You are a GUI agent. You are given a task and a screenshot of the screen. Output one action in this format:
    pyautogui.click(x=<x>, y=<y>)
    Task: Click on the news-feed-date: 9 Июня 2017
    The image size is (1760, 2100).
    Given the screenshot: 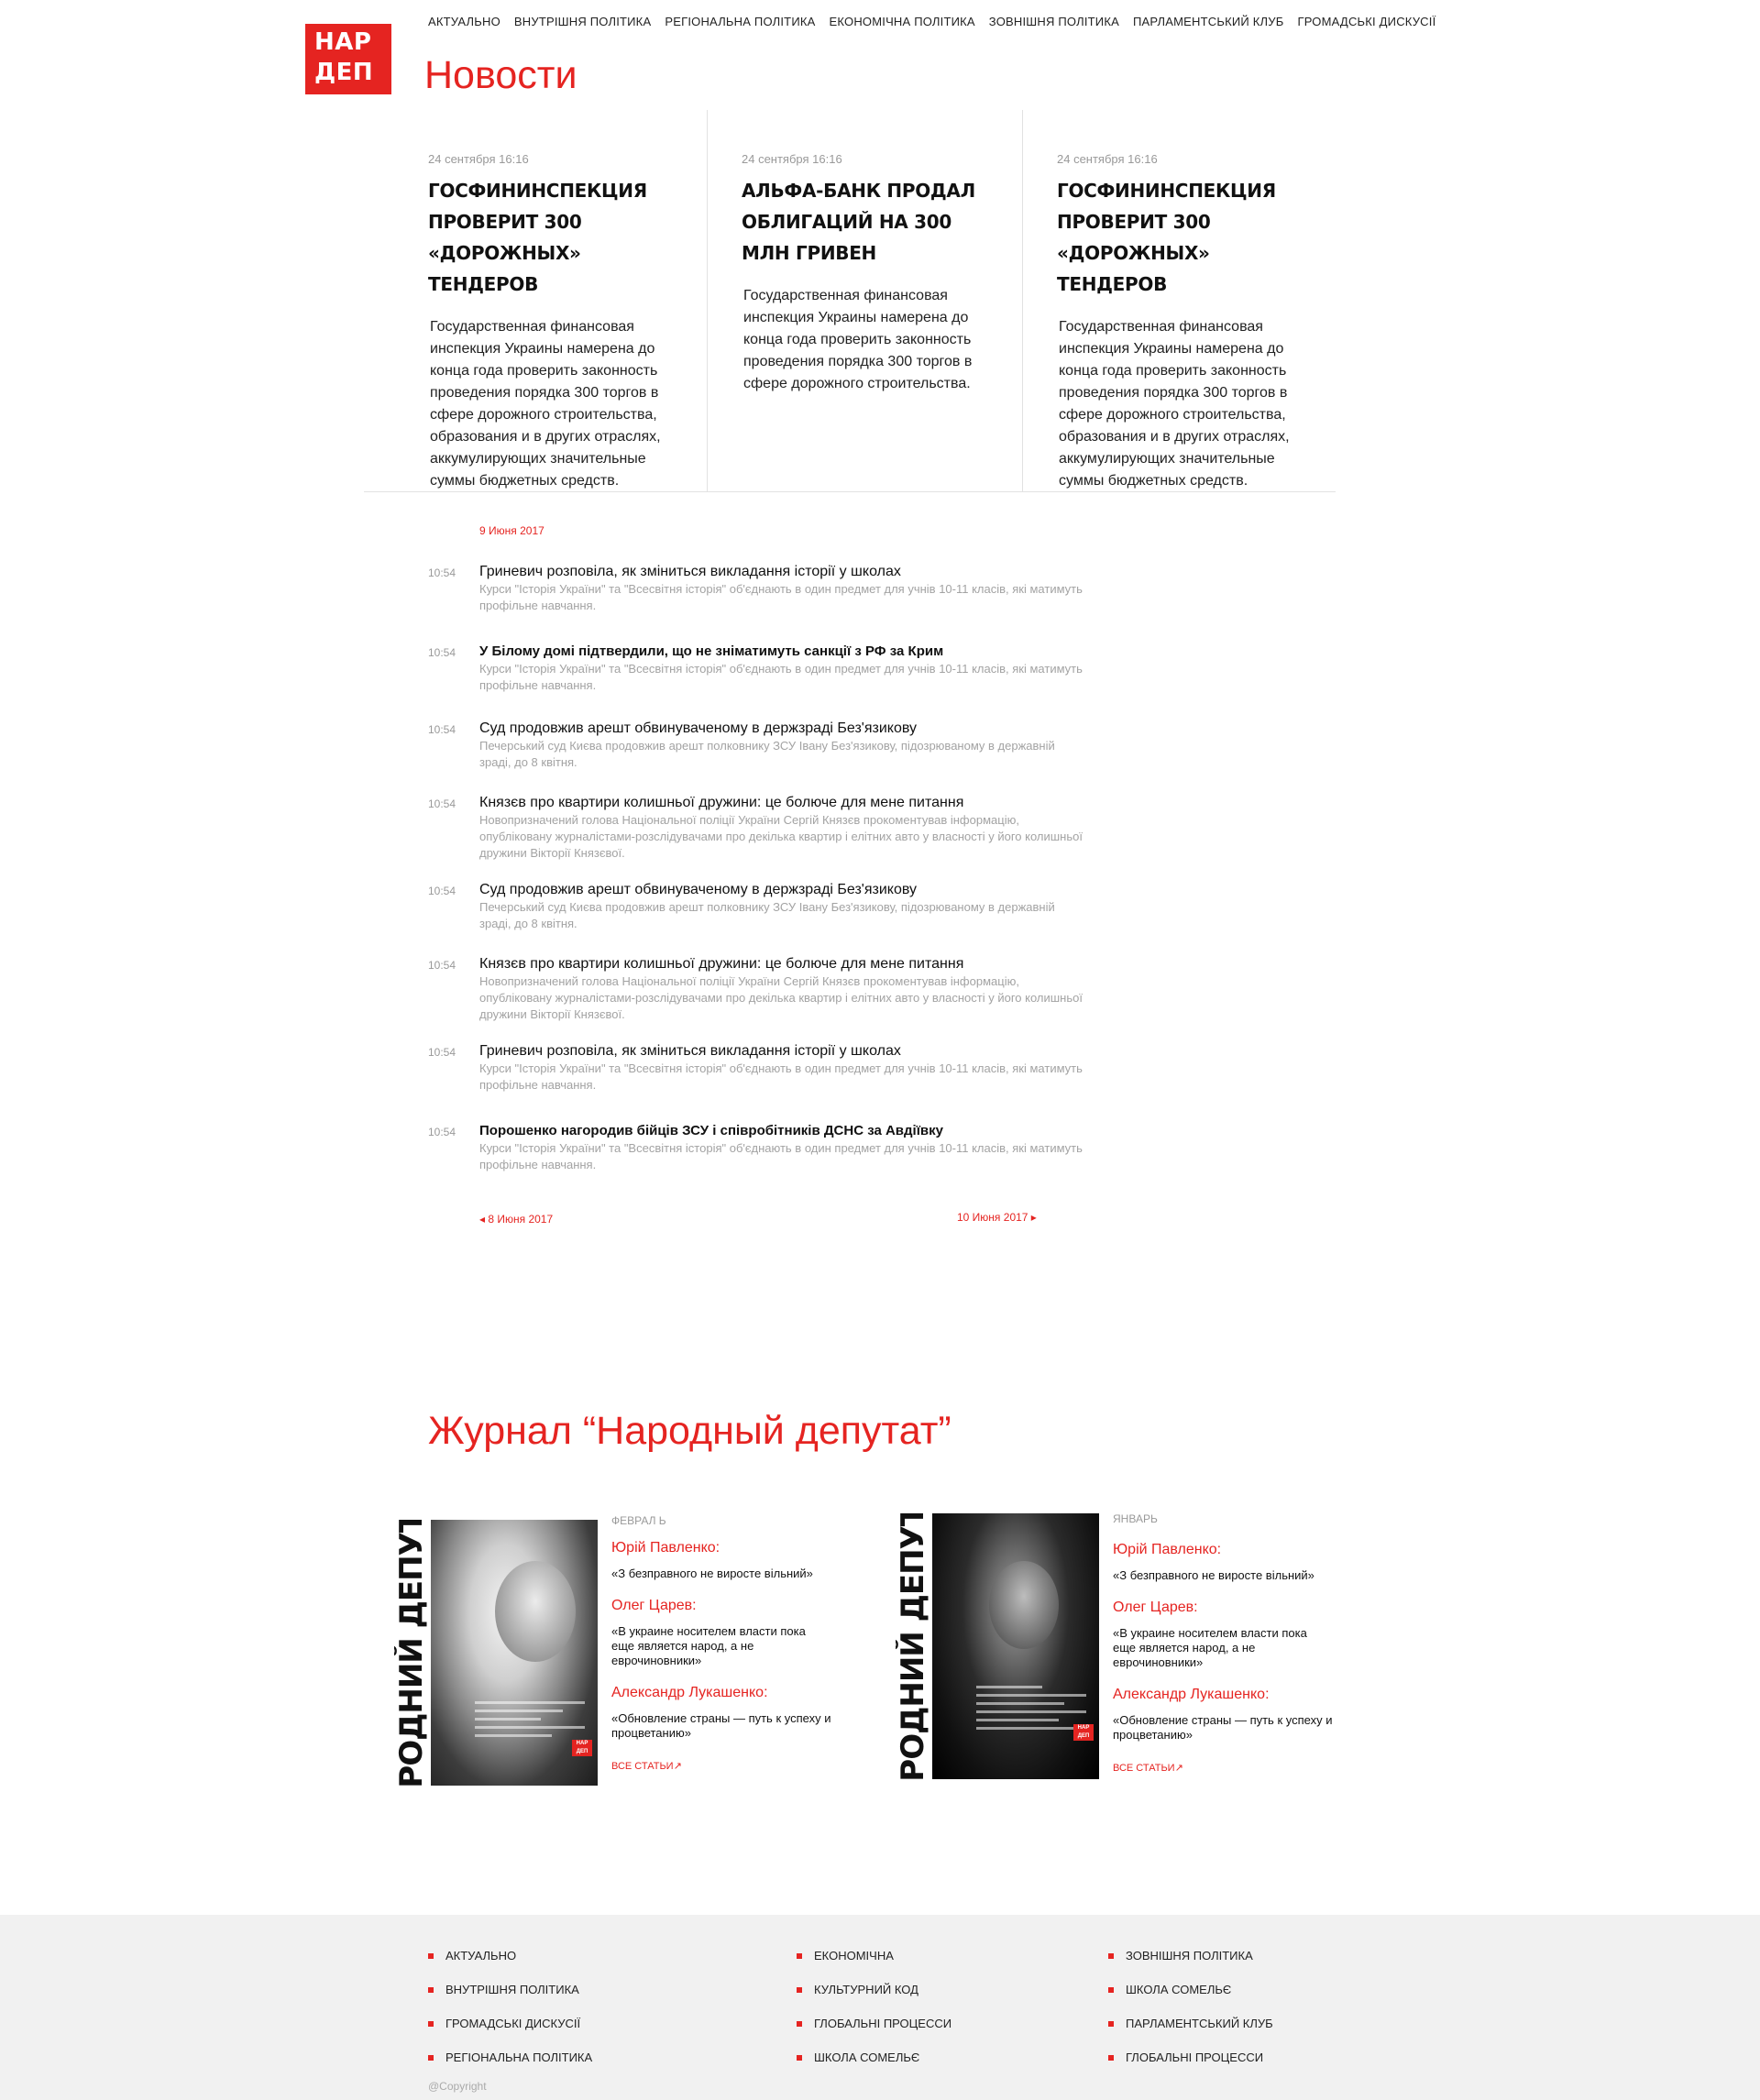 What is the action you would take?
    pyautogui.click(x=511, y=530)
    